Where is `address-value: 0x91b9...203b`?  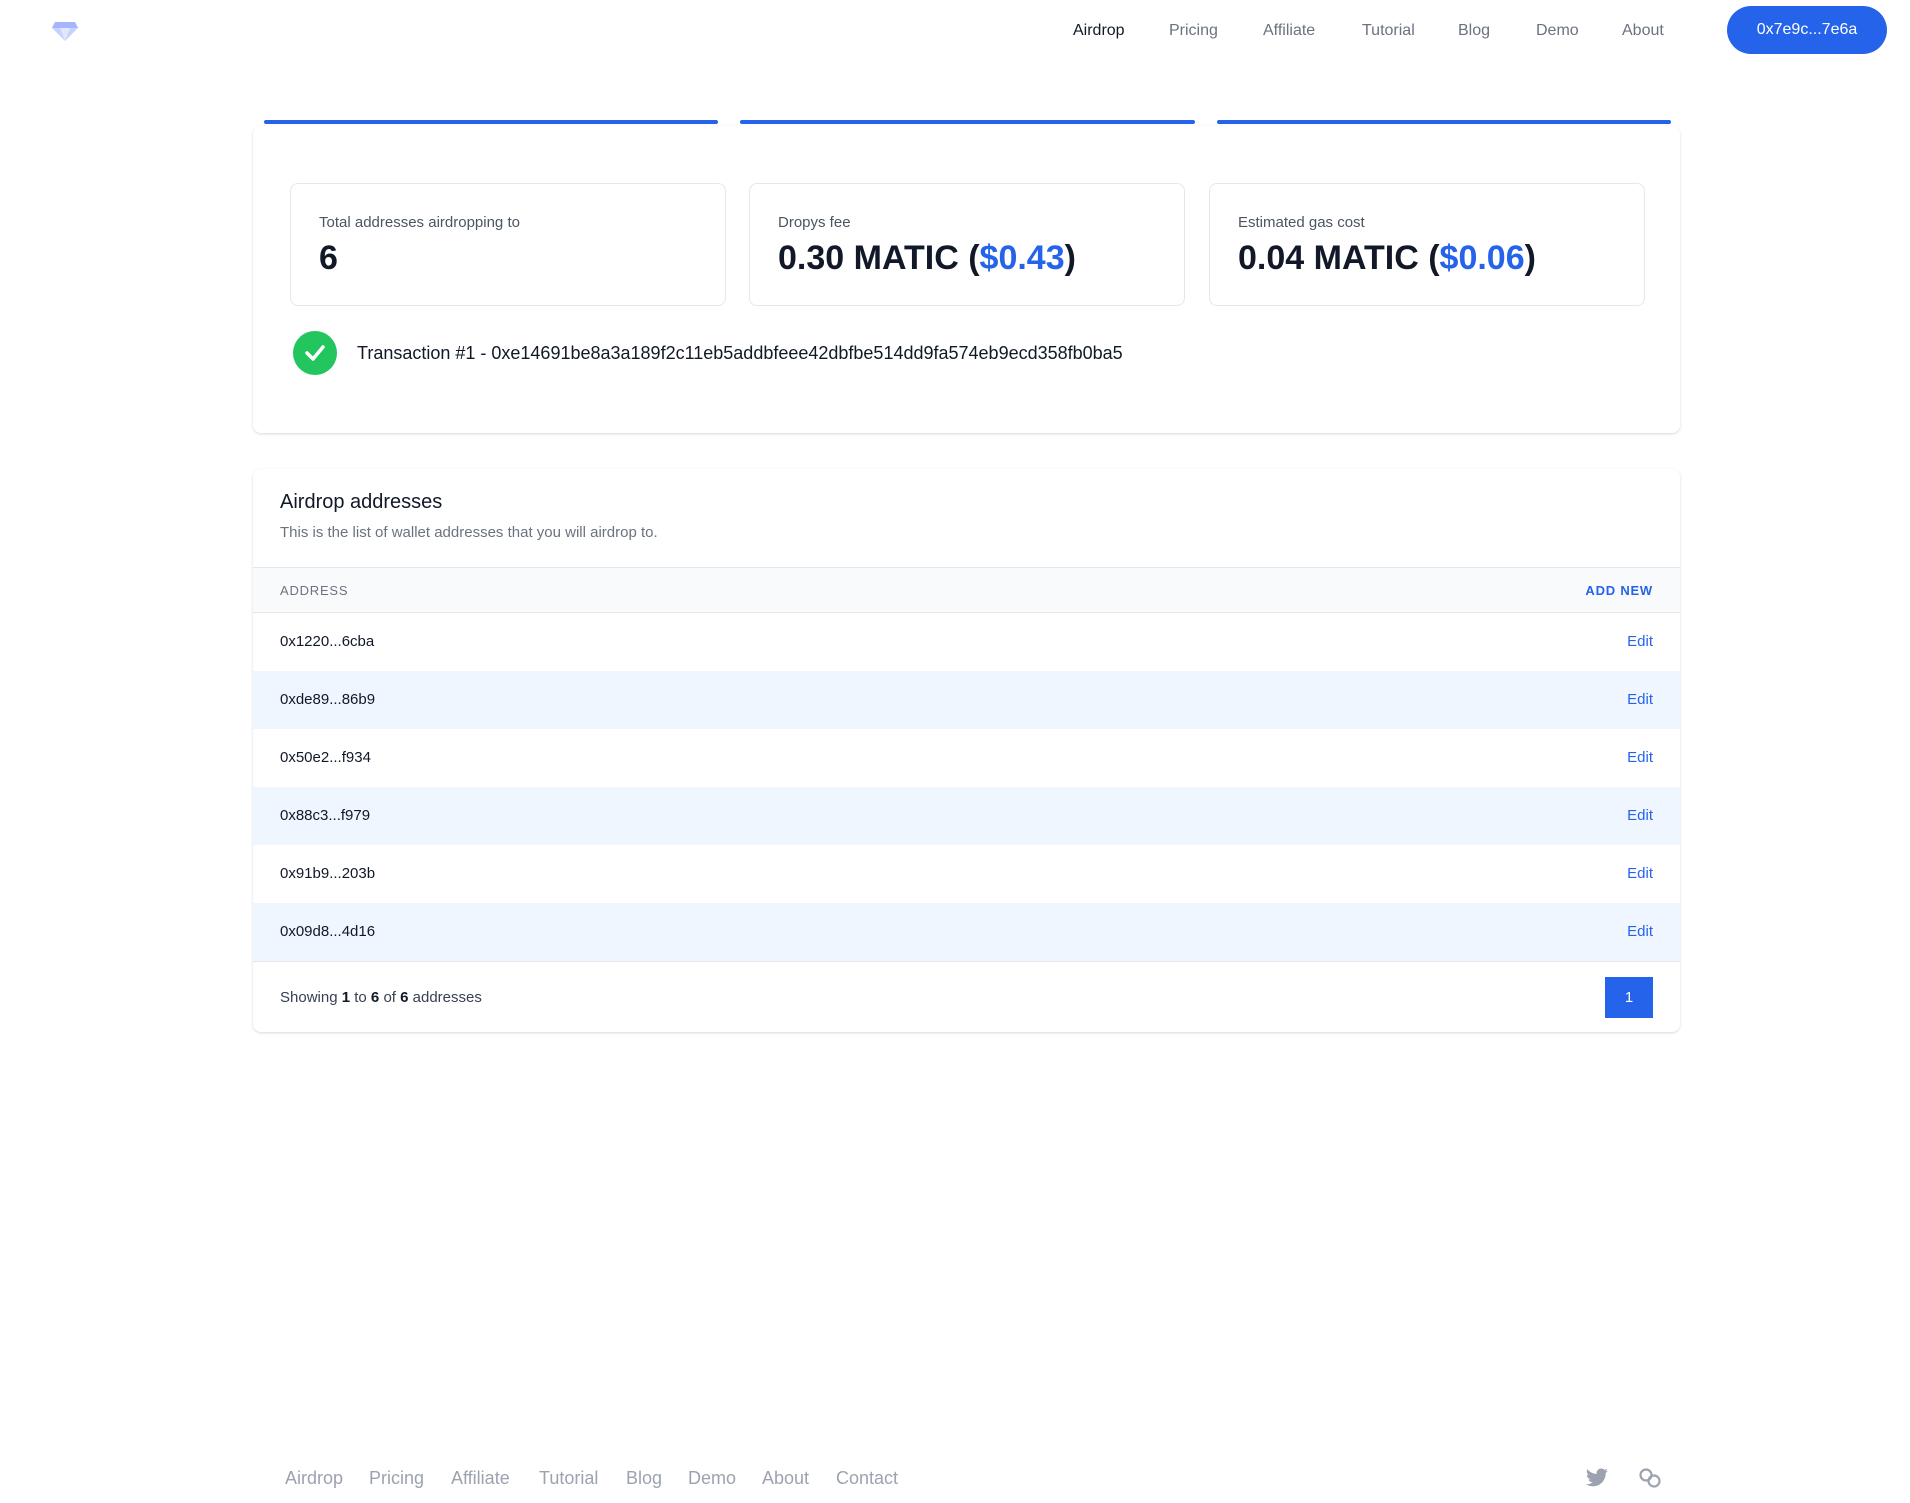
address-value: 0x91b9...203b is located at coordinates (328, 873).